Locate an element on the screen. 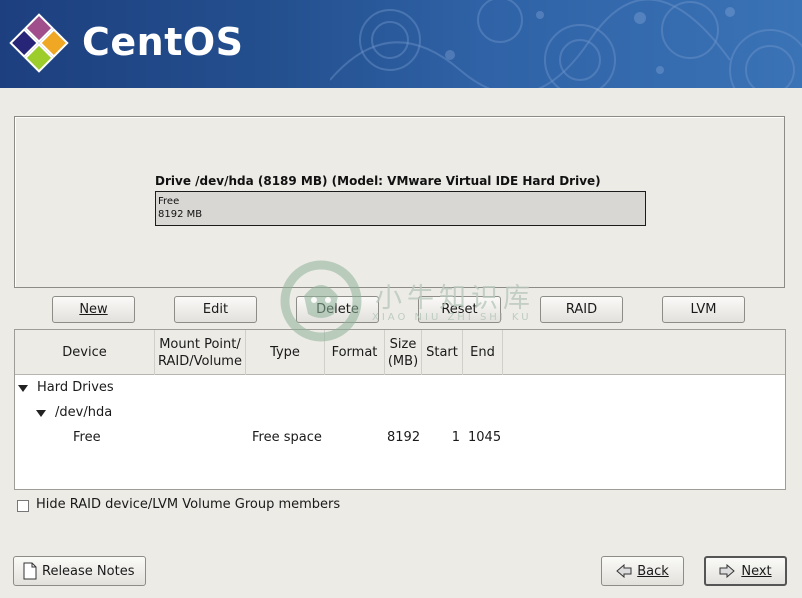  back-button: Back is located at coordinates (642, 571).